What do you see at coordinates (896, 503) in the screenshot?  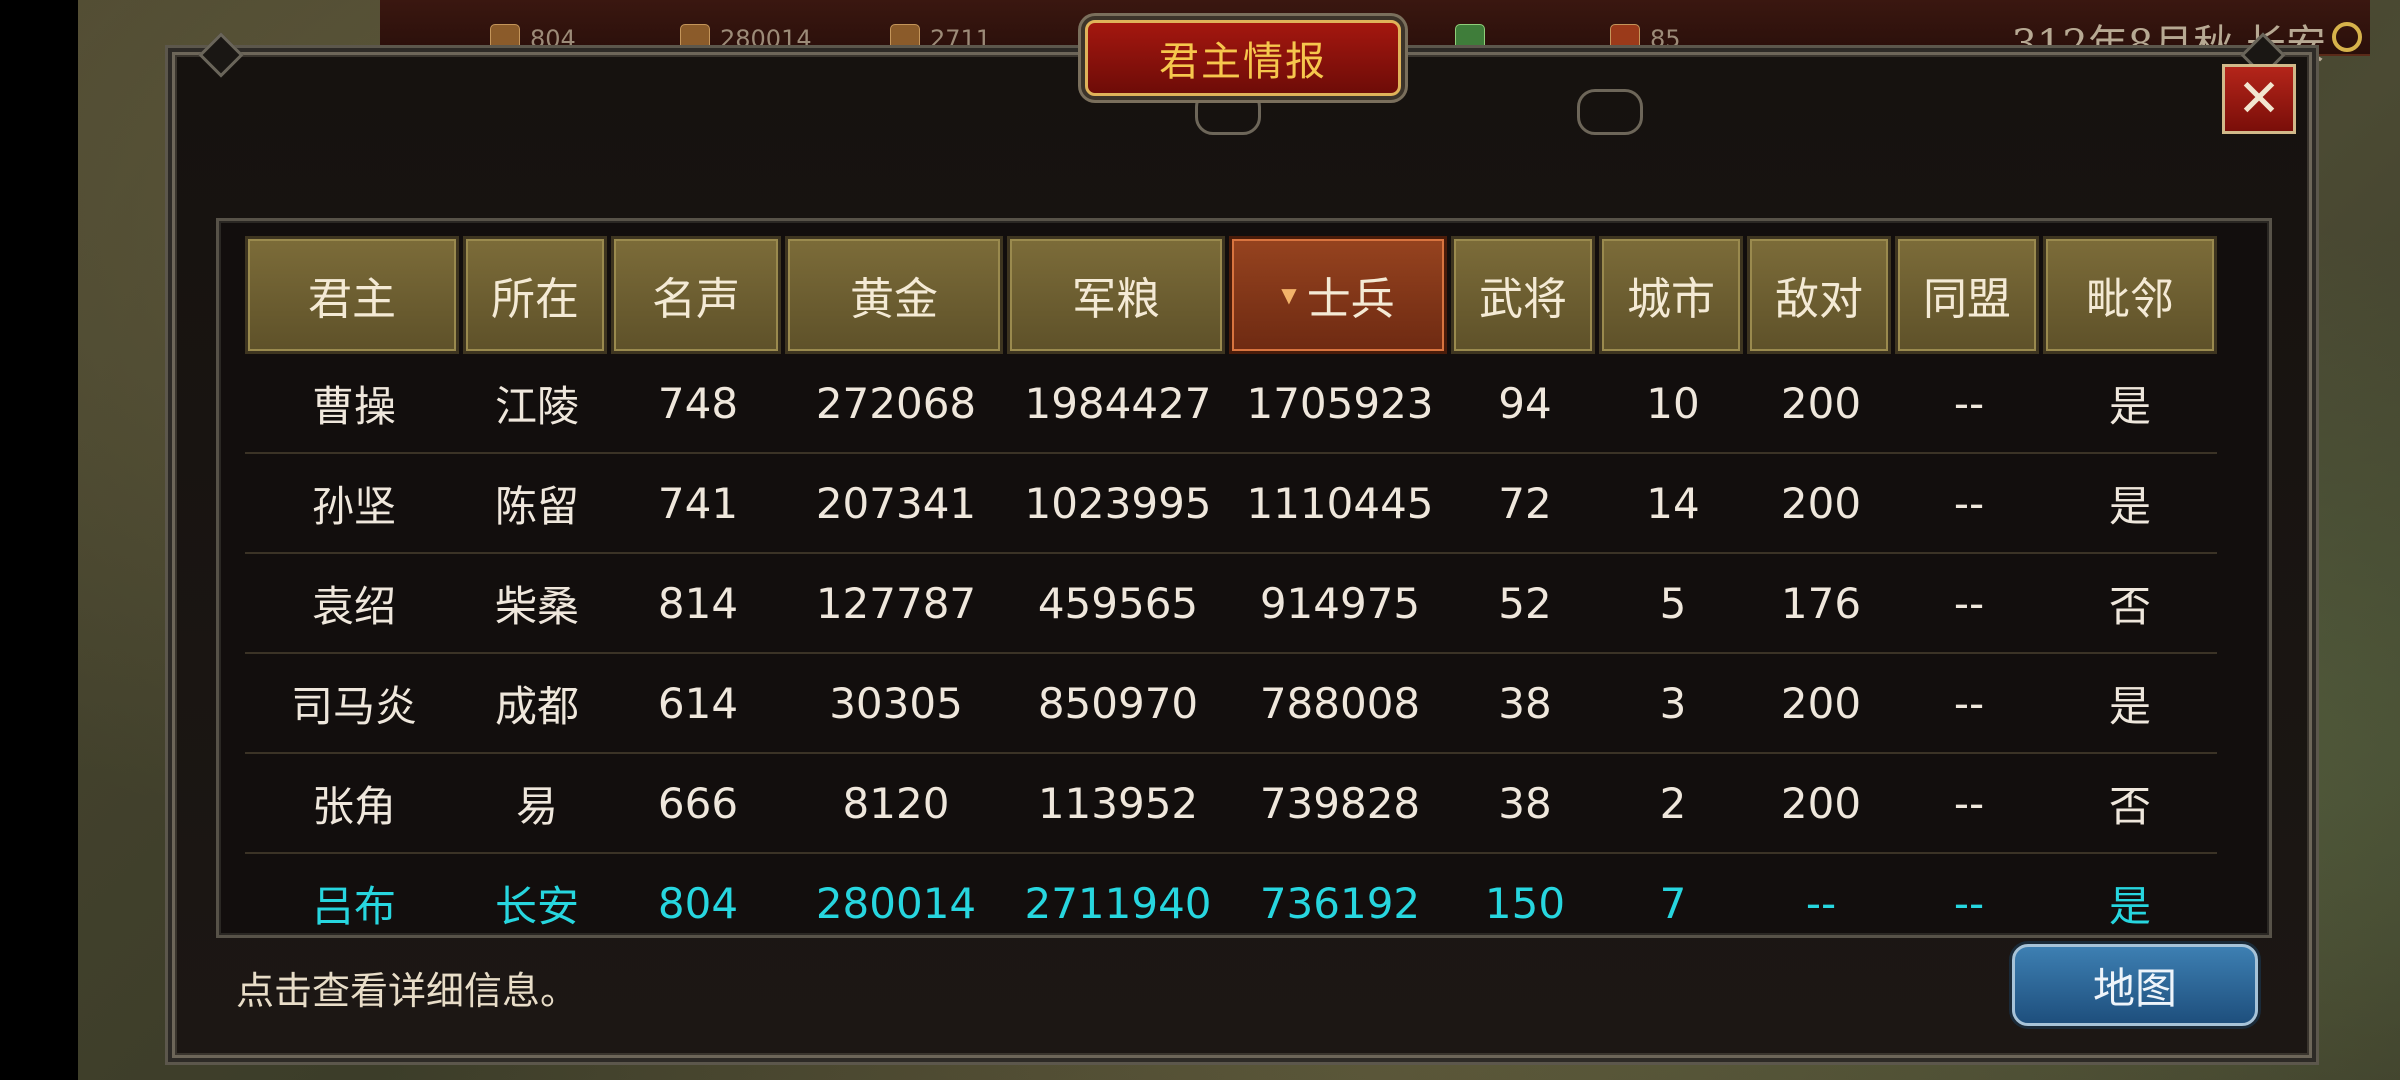 I see `table-cell: 207341` at bounding box center [896, 503].